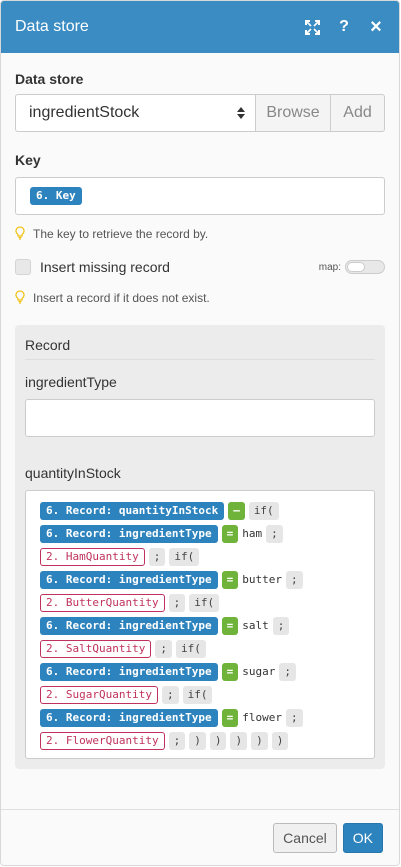  Describe the element at coordinates (23, 267) in the screenshot. I see `insert-missing-checkbox` at that location.